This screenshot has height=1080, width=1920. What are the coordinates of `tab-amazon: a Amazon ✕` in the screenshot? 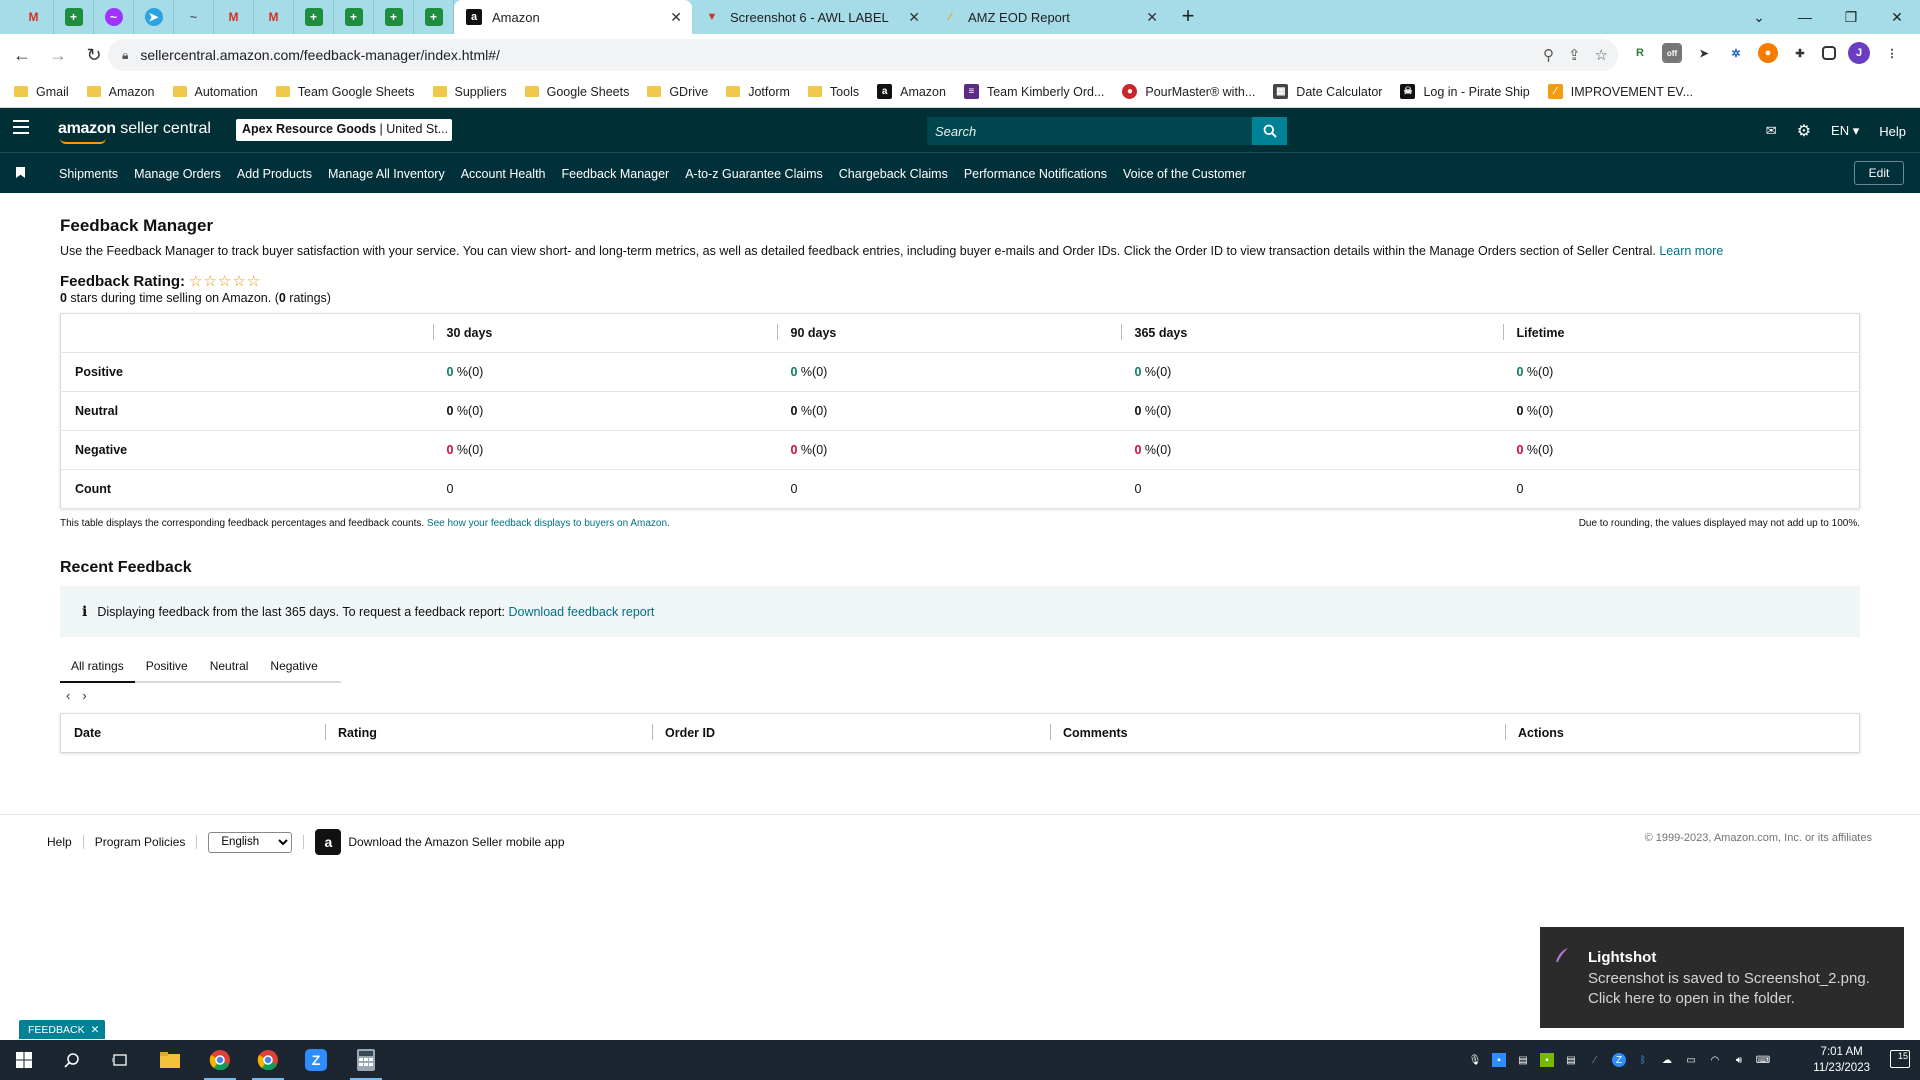 It's located at (573, 17).